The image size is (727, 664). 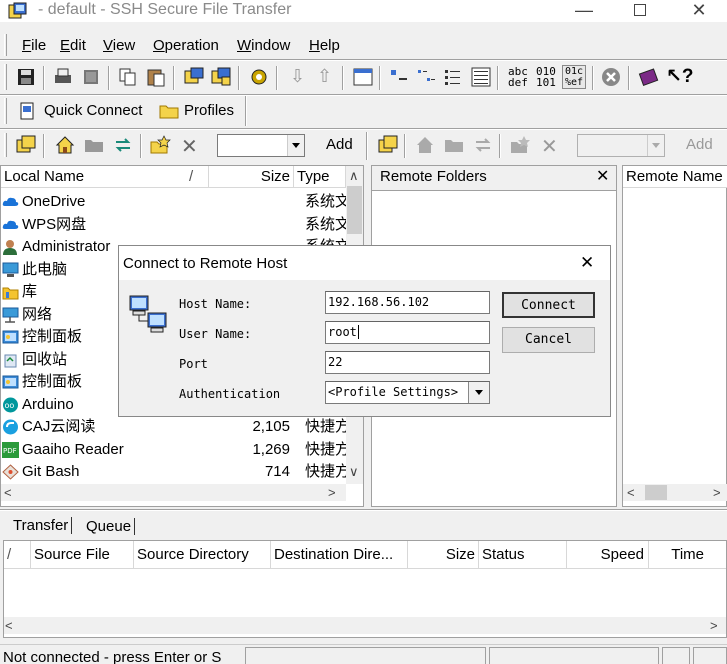 I want to click on host-name-input: 192.168.56.102, so click(x=407, y=302).